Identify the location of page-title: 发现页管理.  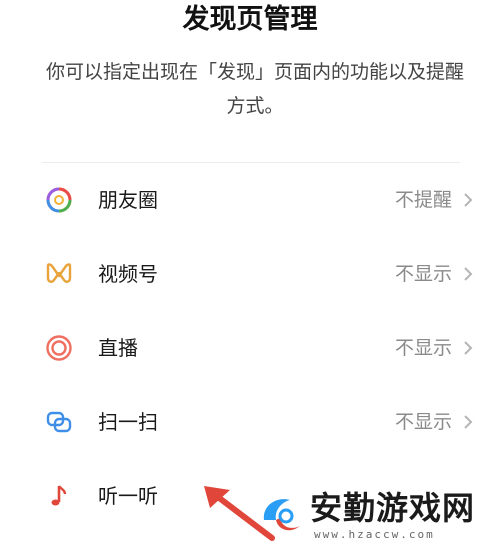
(250, 19).